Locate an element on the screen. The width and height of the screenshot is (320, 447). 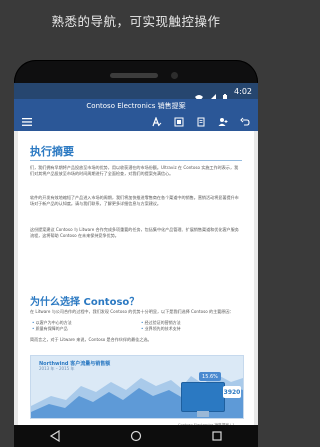
monitor-stand is located at coordinates (203, 414).